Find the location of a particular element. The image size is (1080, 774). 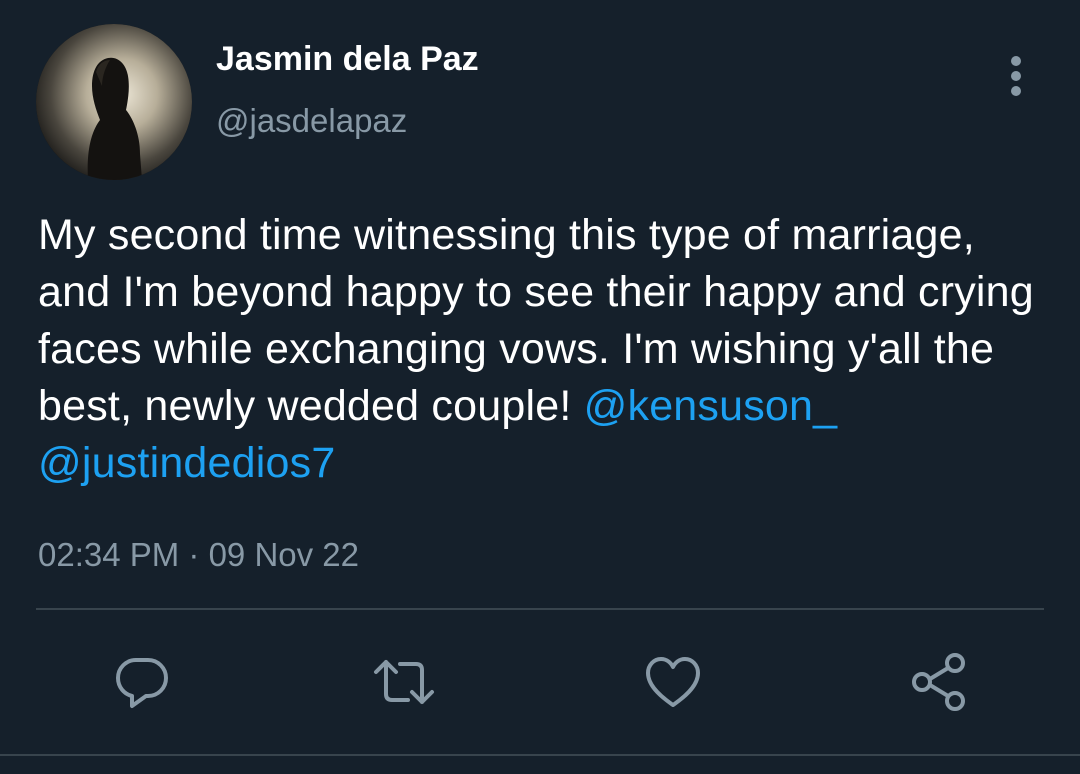

retweet-icon is located at coordinates (404, 682).